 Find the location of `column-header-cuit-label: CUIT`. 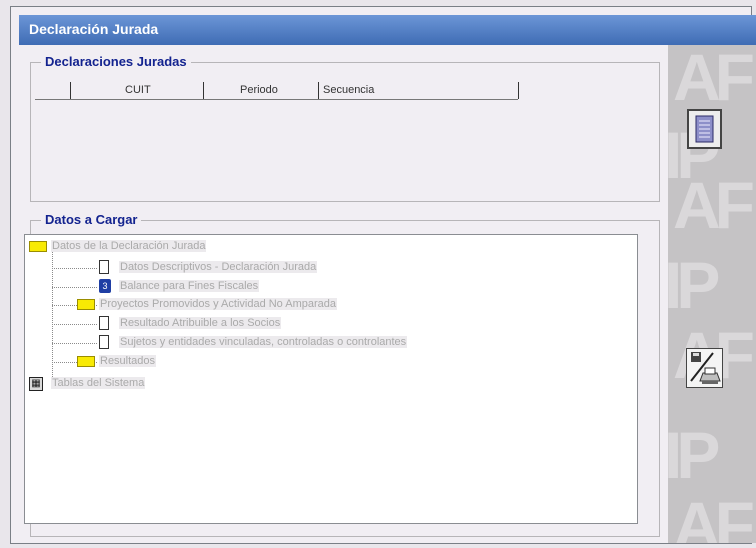

column-header-cuit-label: CUIT is located at coordinates (138, 90).